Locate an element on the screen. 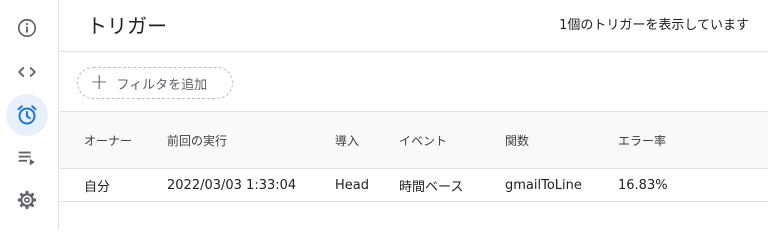 This screenshot has height=240, width=768. column-header-event: イベント is located at coordinates (423, 140).